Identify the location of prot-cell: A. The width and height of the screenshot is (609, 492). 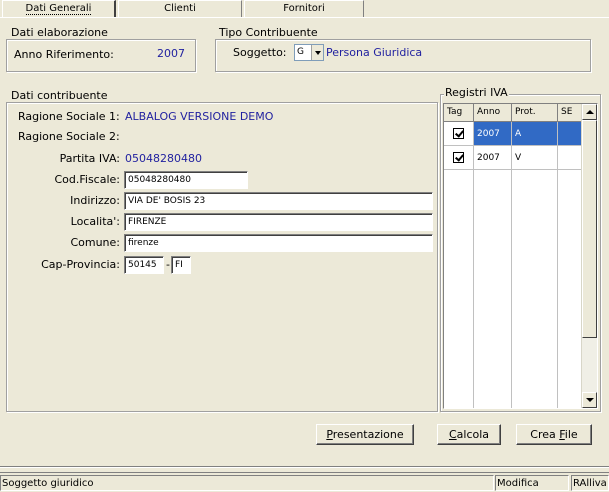
(535, 134).